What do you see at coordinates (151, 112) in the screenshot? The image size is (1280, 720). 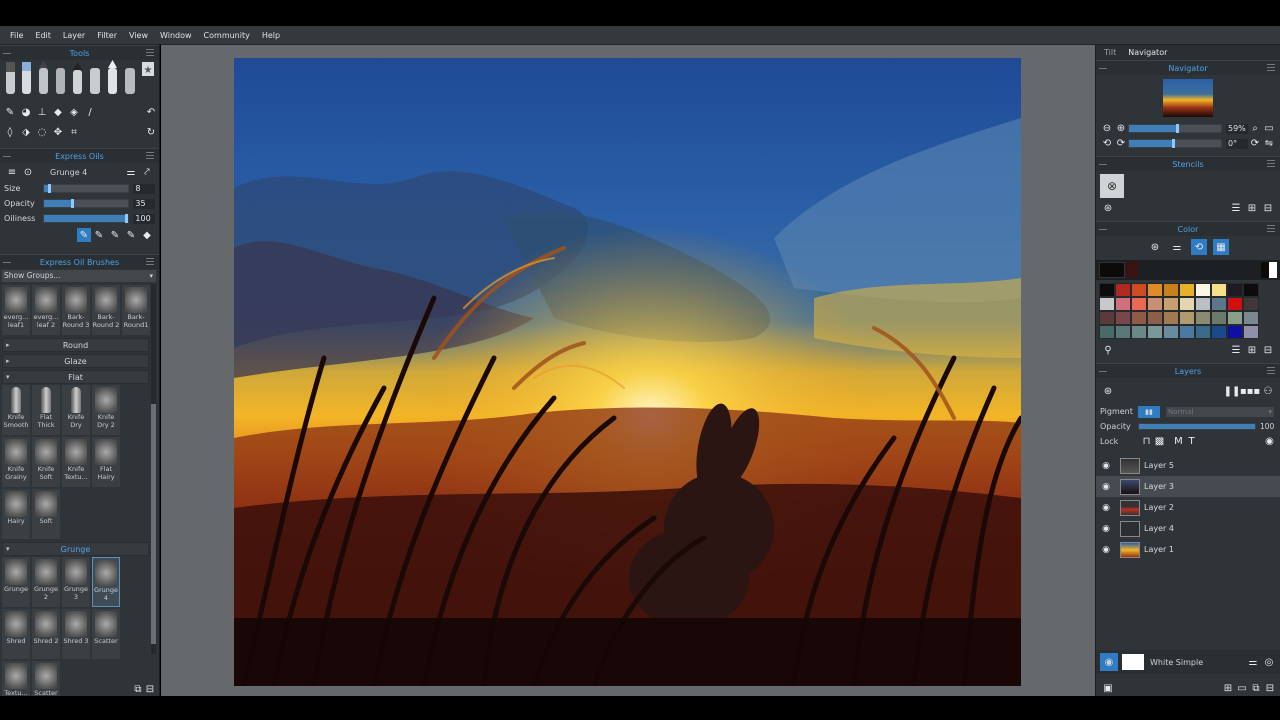 I see `undo-icon: ↶` at bounding box center [151, 112].